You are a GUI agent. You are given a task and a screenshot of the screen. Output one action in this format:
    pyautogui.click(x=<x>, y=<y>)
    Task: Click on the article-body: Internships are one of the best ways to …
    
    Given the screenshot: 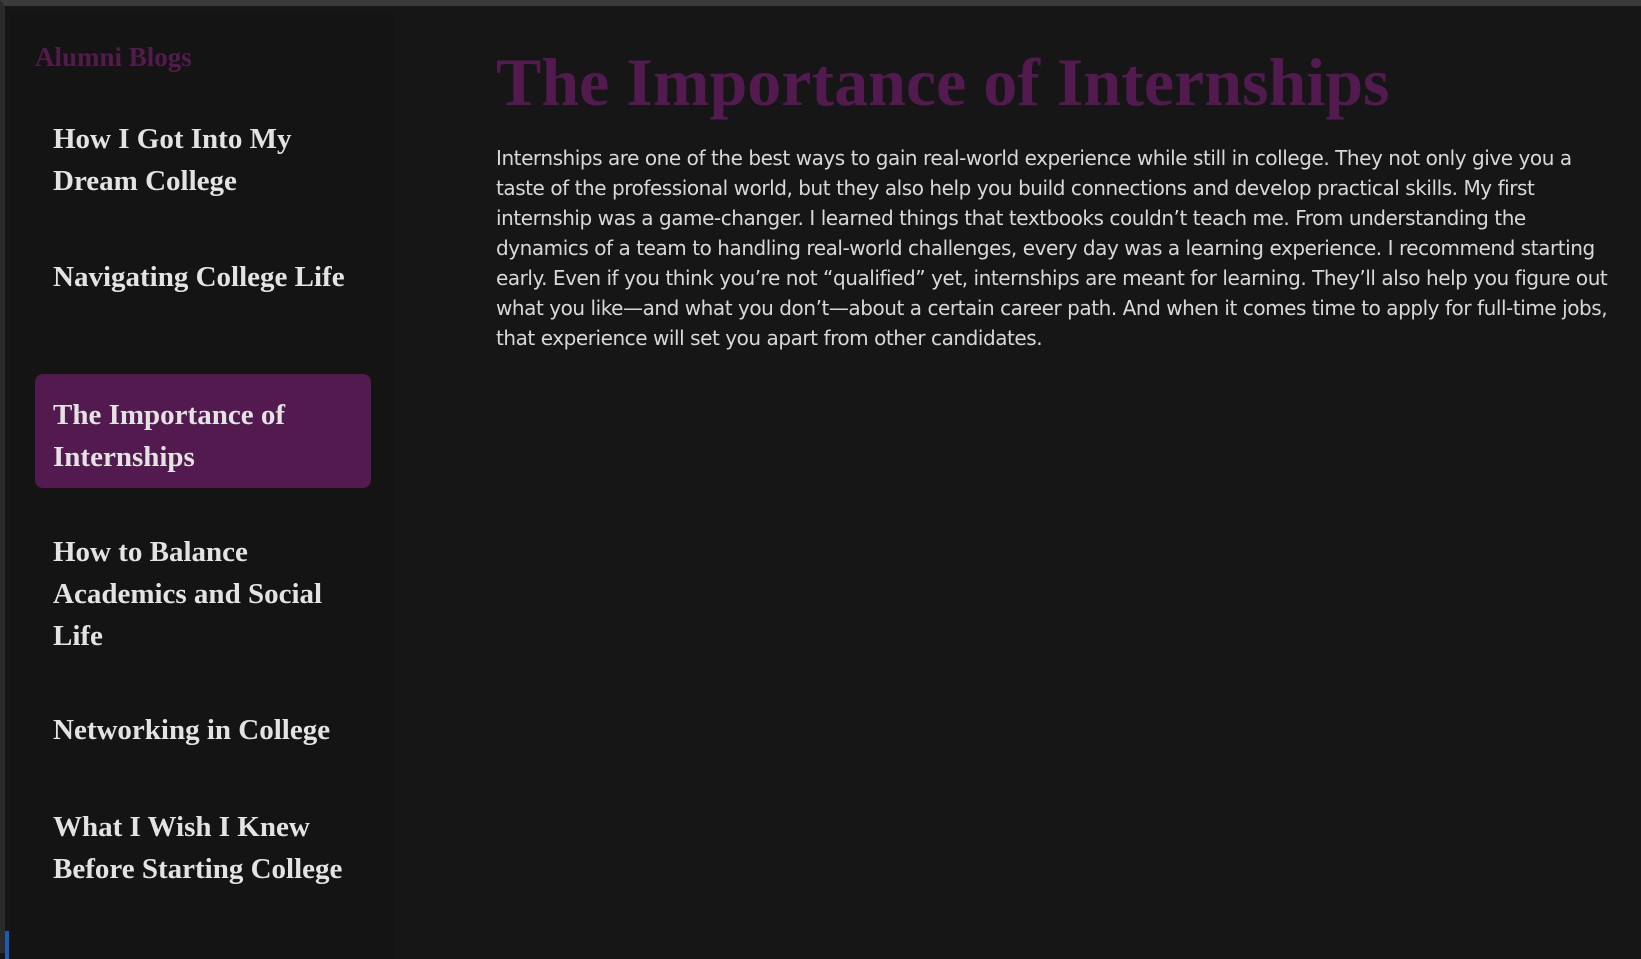 What is the action you would take?
    pyautogui.click(x=1052, y=248)
    